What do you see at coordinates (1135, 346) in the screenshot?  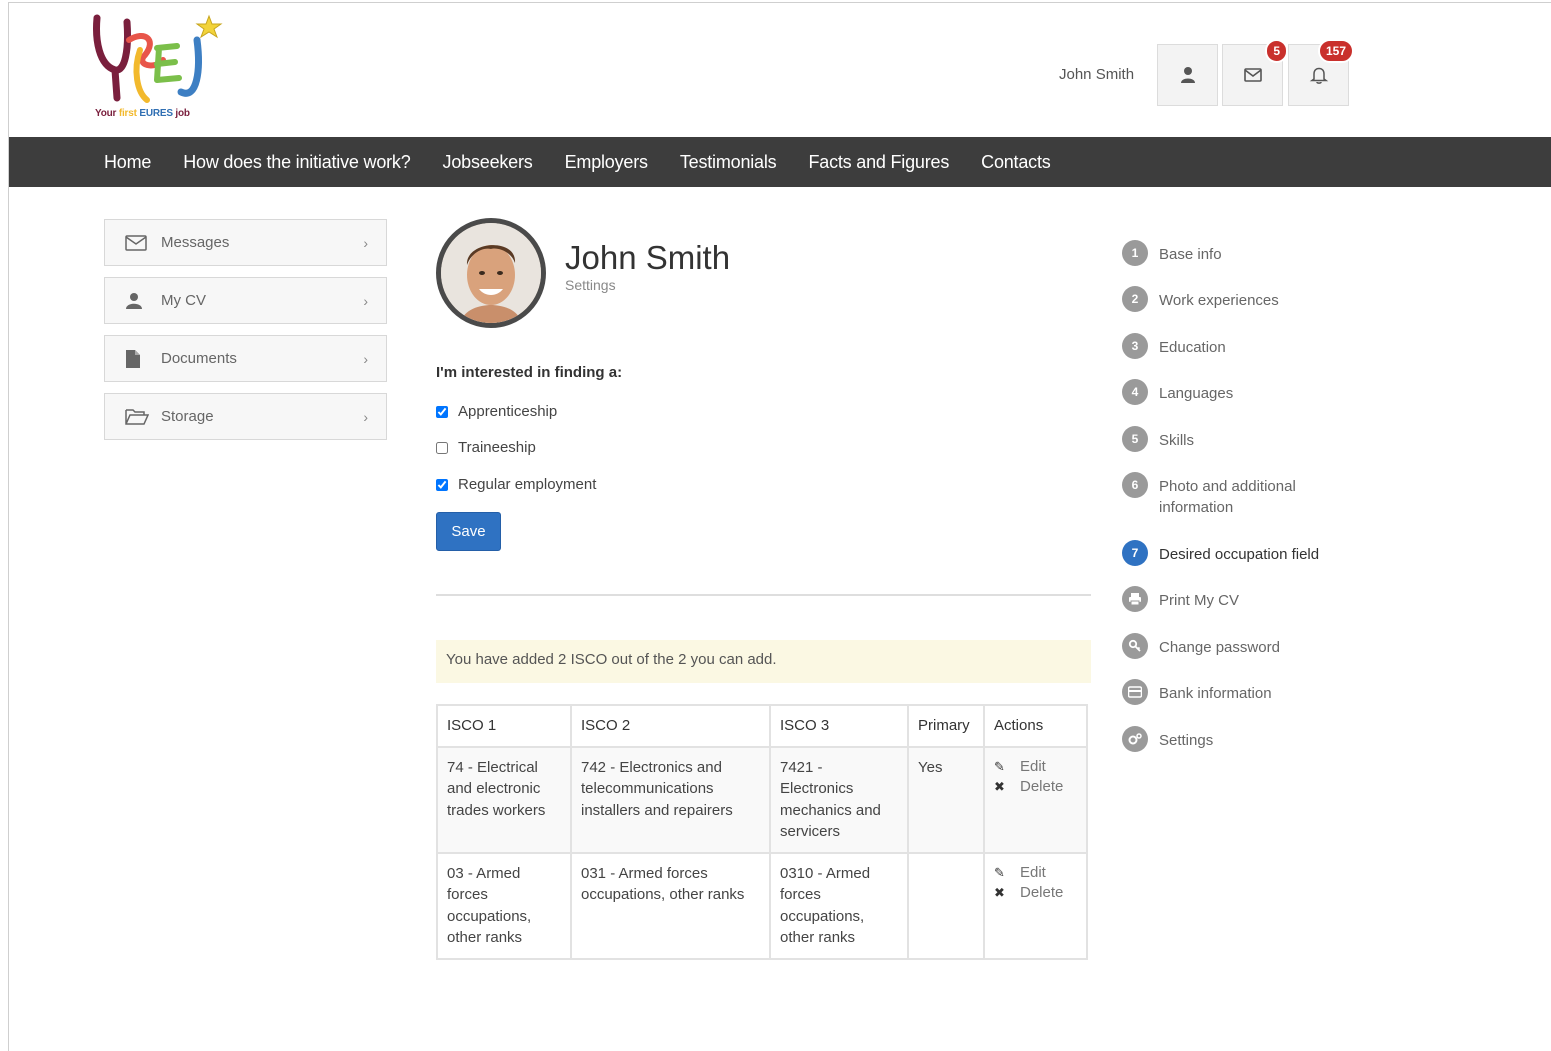 I see `step-number: 3` at bounding box center [1135, 346].